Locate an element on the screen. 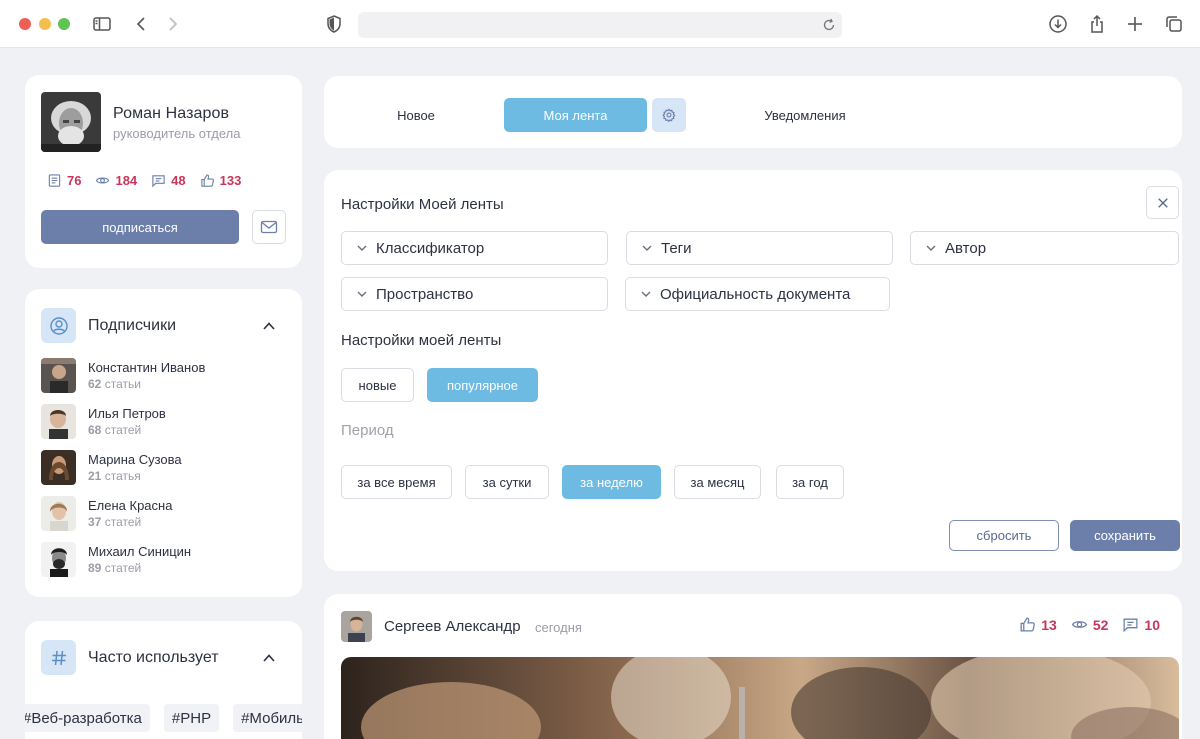  tab-notifications: Уведомления is located at coordinates (805, 115).